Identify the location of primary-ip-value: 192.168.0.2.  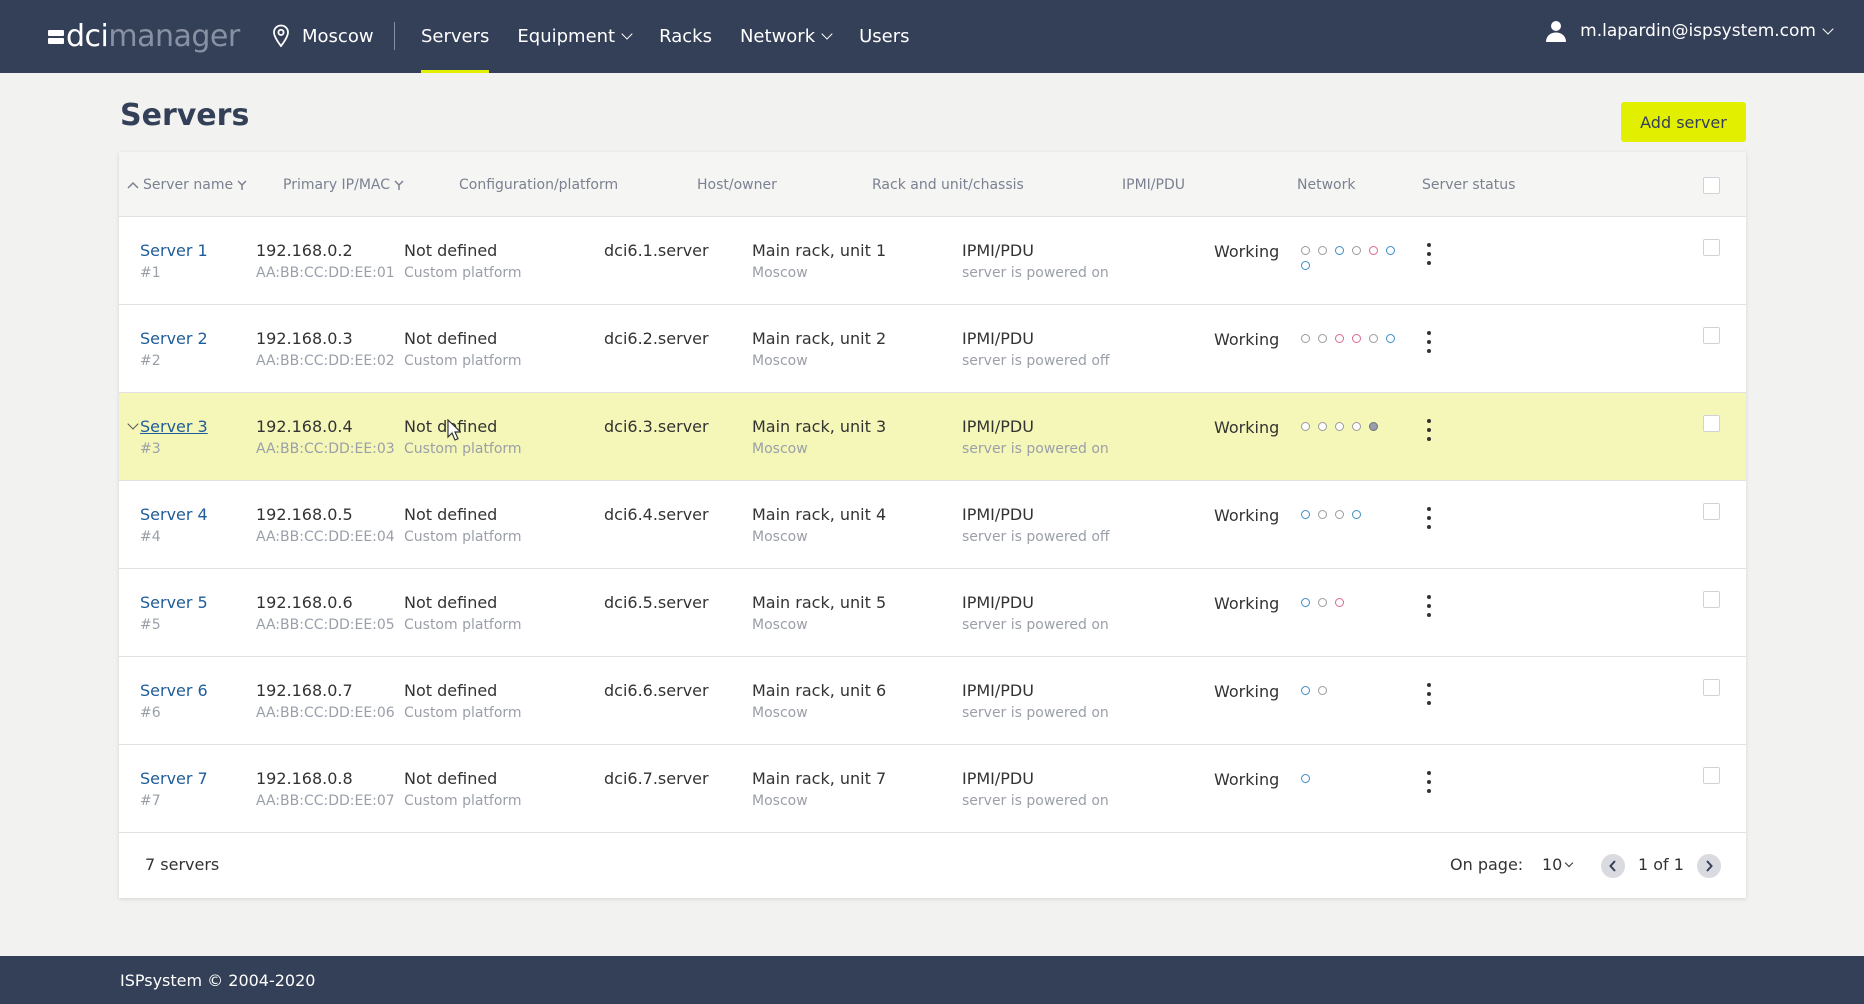
(304, 250).